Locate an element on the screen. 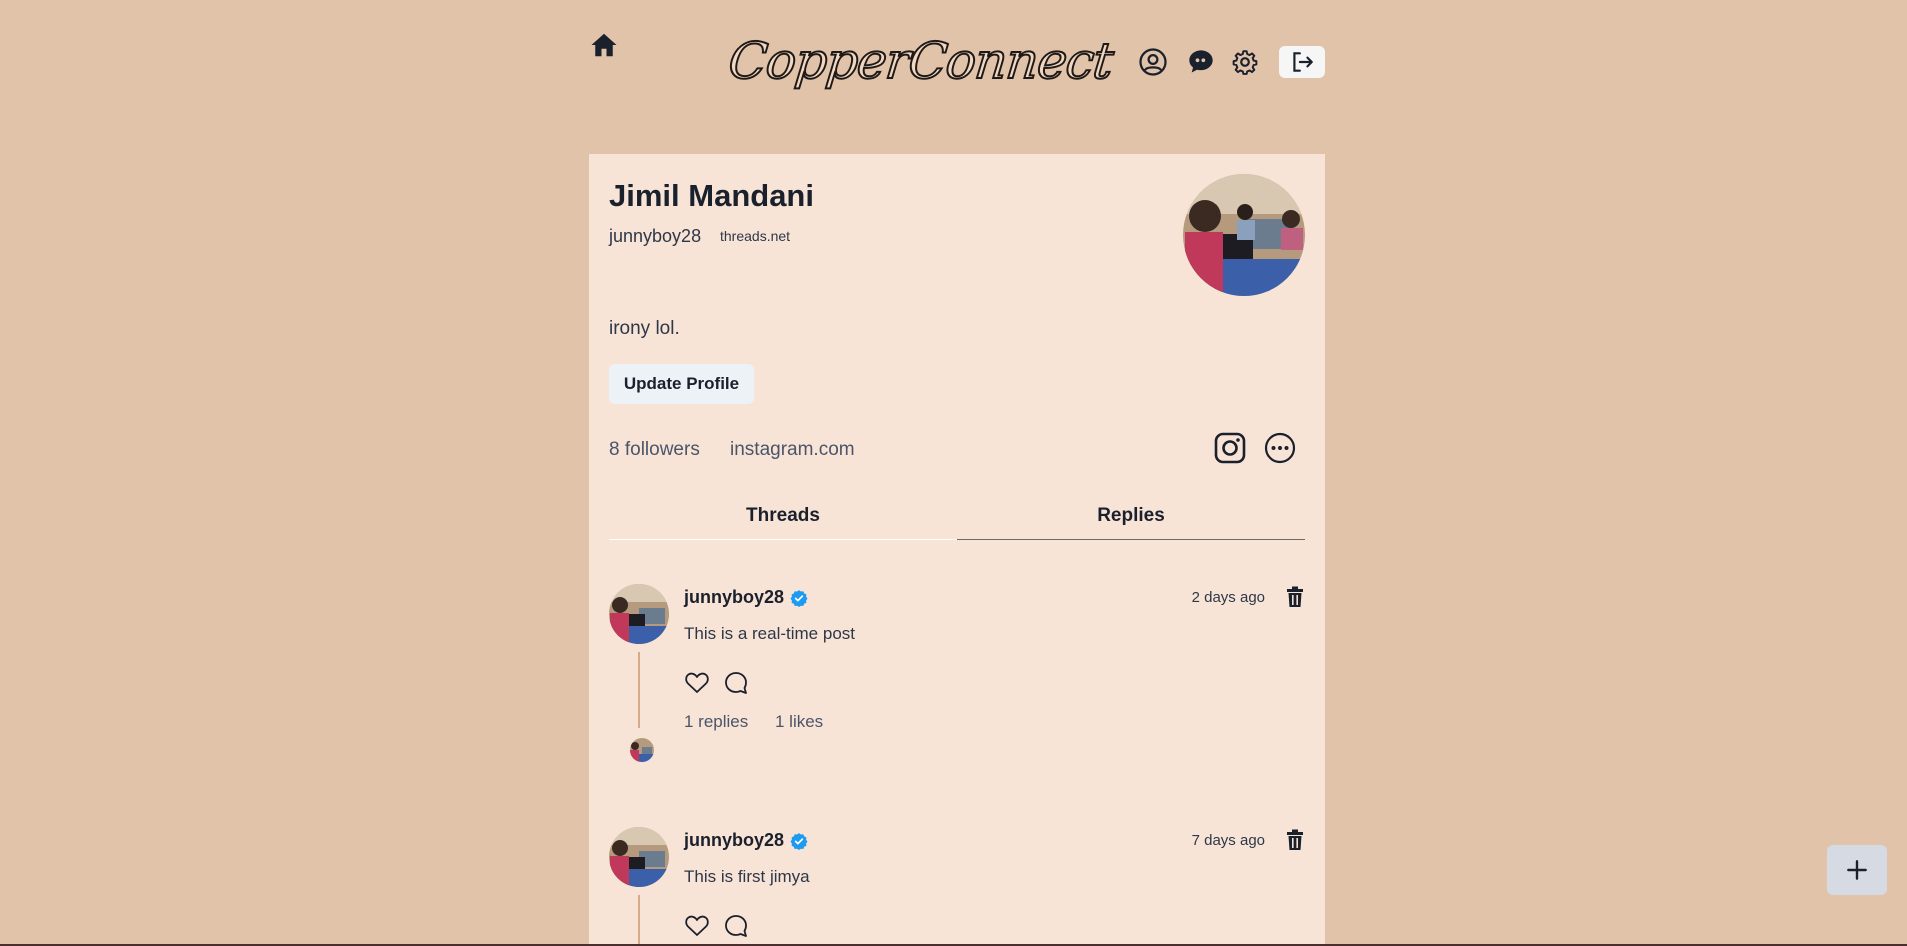  domain-badge: threads.net is located at coordinates (755, 236).